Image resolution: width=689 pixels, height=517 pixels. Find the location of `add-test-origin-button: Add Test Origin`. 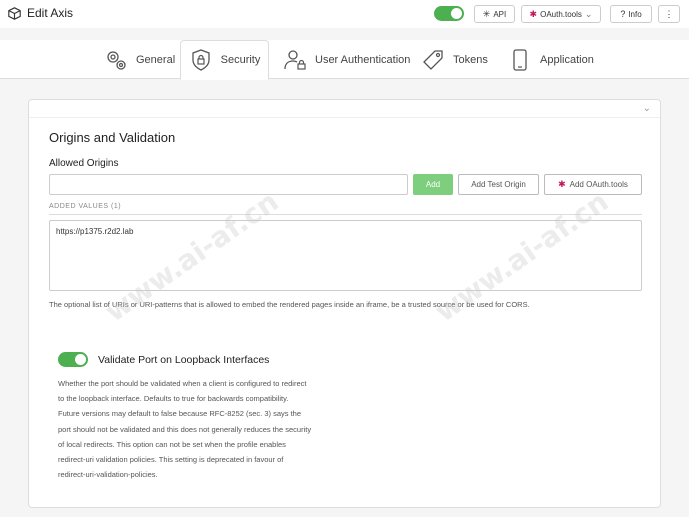

add-test-origin-button: Add Test Origin is located at coordinates (498, 184).